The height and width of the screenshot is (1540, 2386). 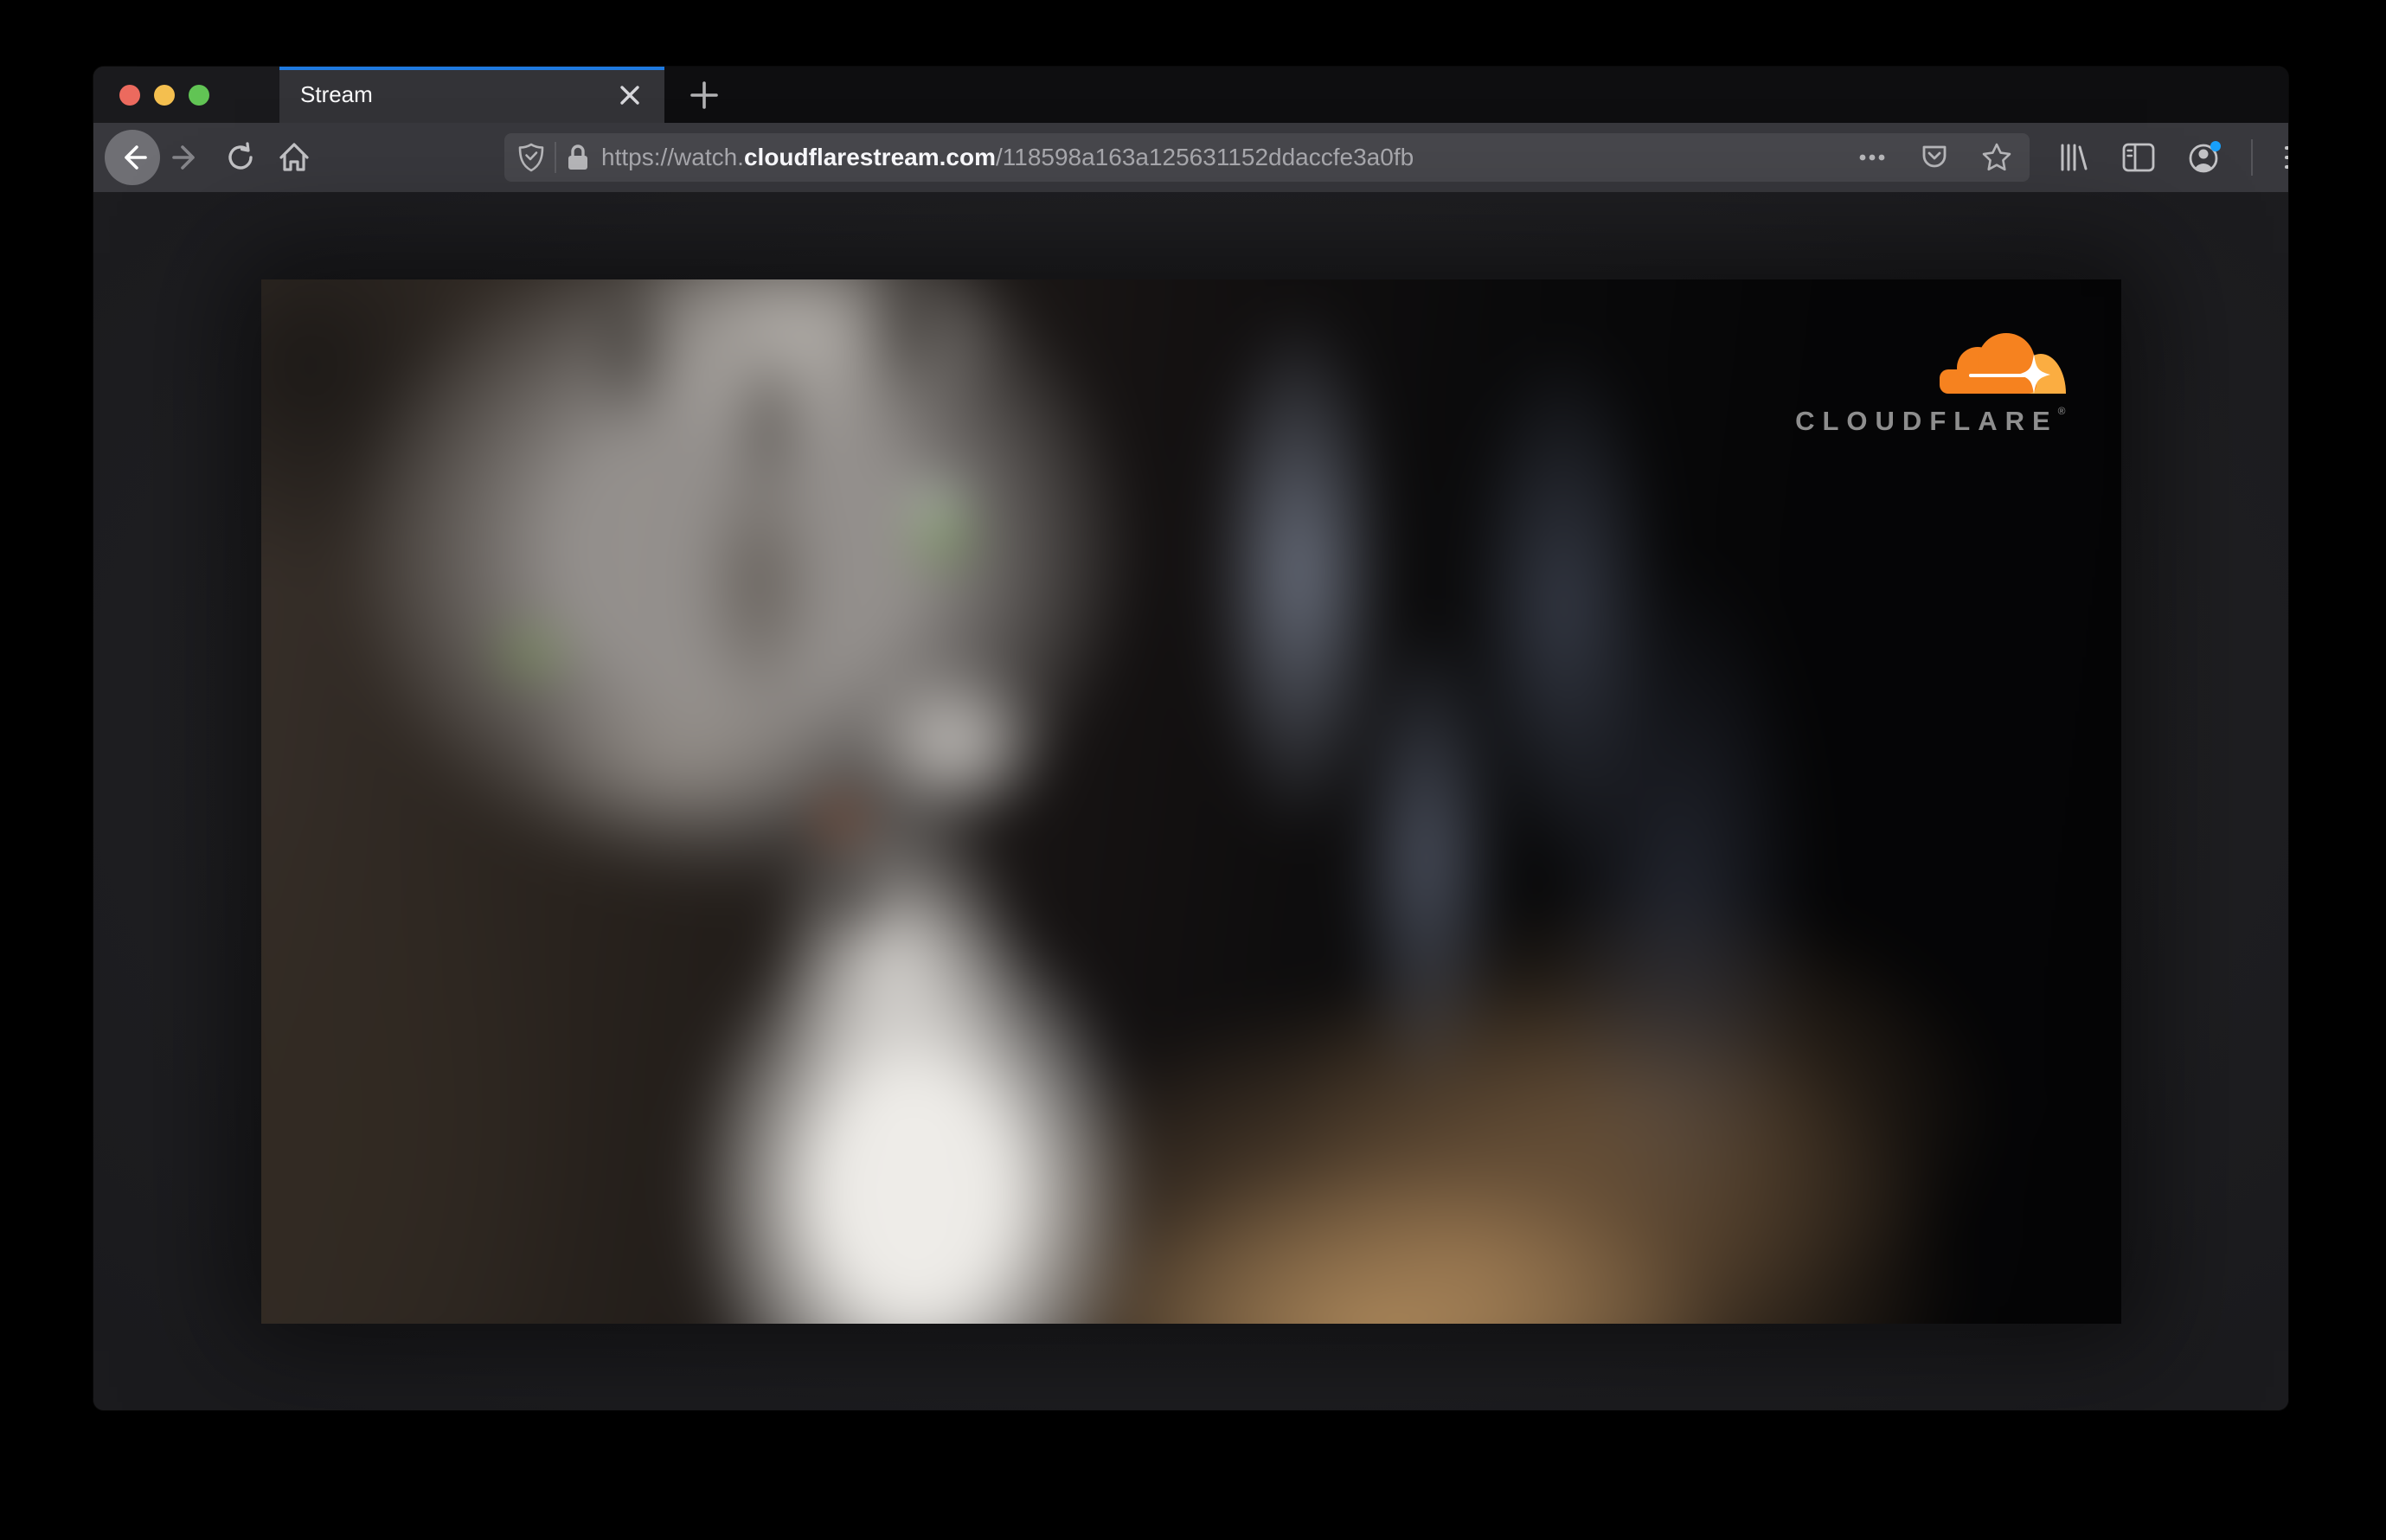 What do you see at coordinates (199, 95) in the screenshot?
I see `zoom-window-button` at bounding box center [199, 95].